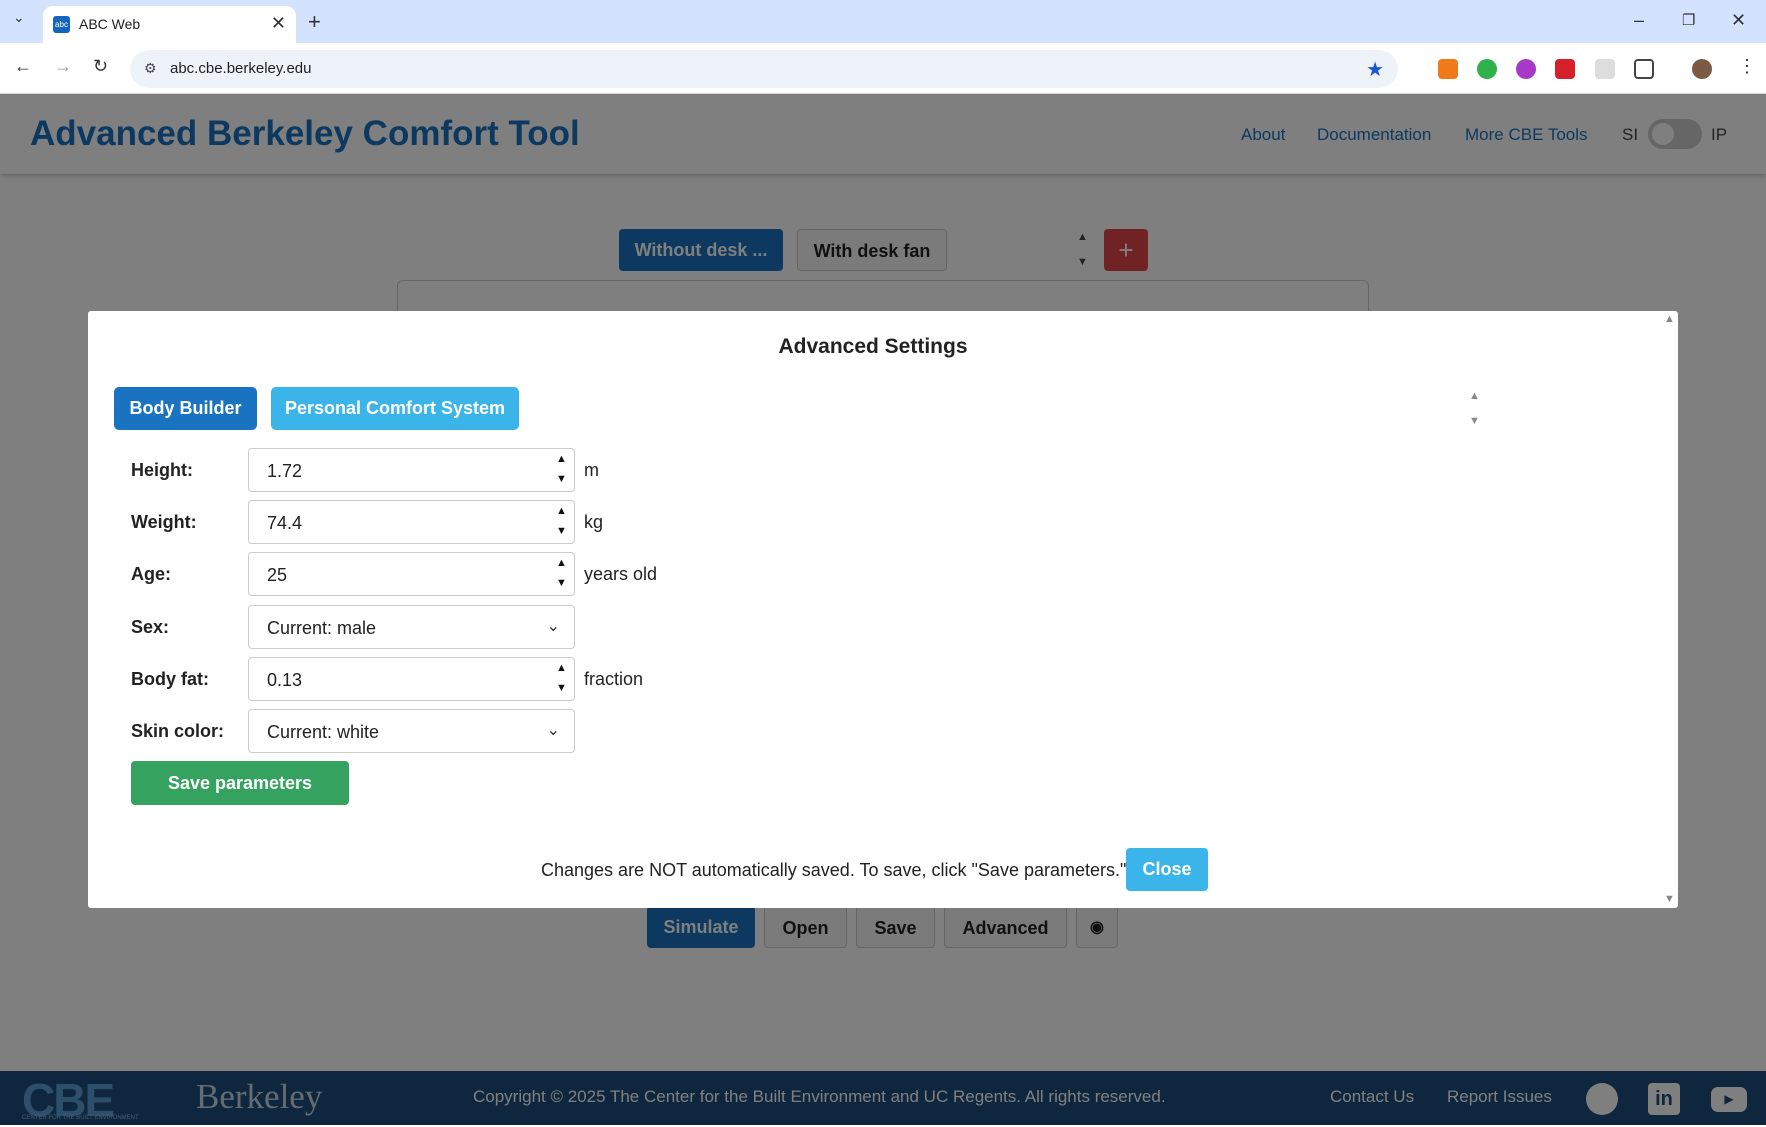  What do you see at coordinates (63, 66) in the screenshot?
I see `forward-icon: →` at bounding box center [63, 66].